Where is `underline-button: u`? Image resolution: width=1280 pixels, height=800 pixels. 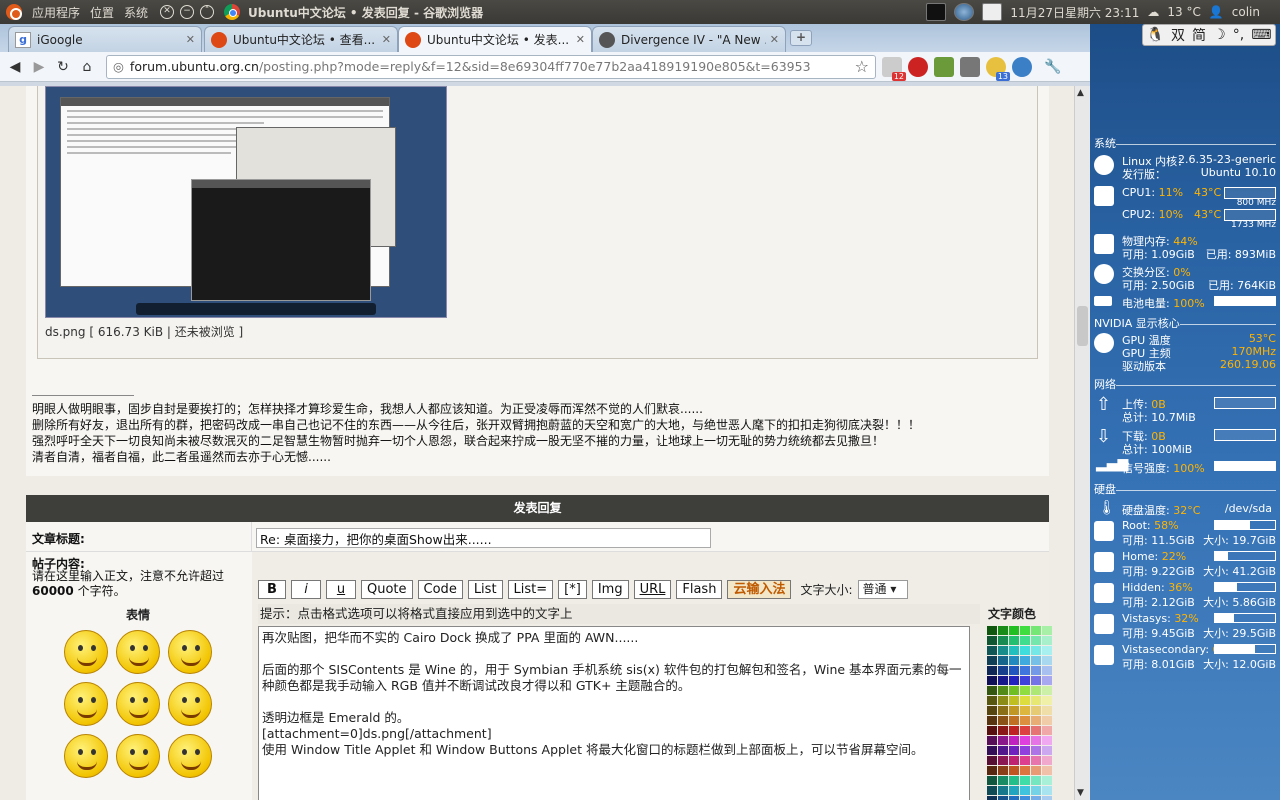
underline-button: u is located at coordinates (341, 589).